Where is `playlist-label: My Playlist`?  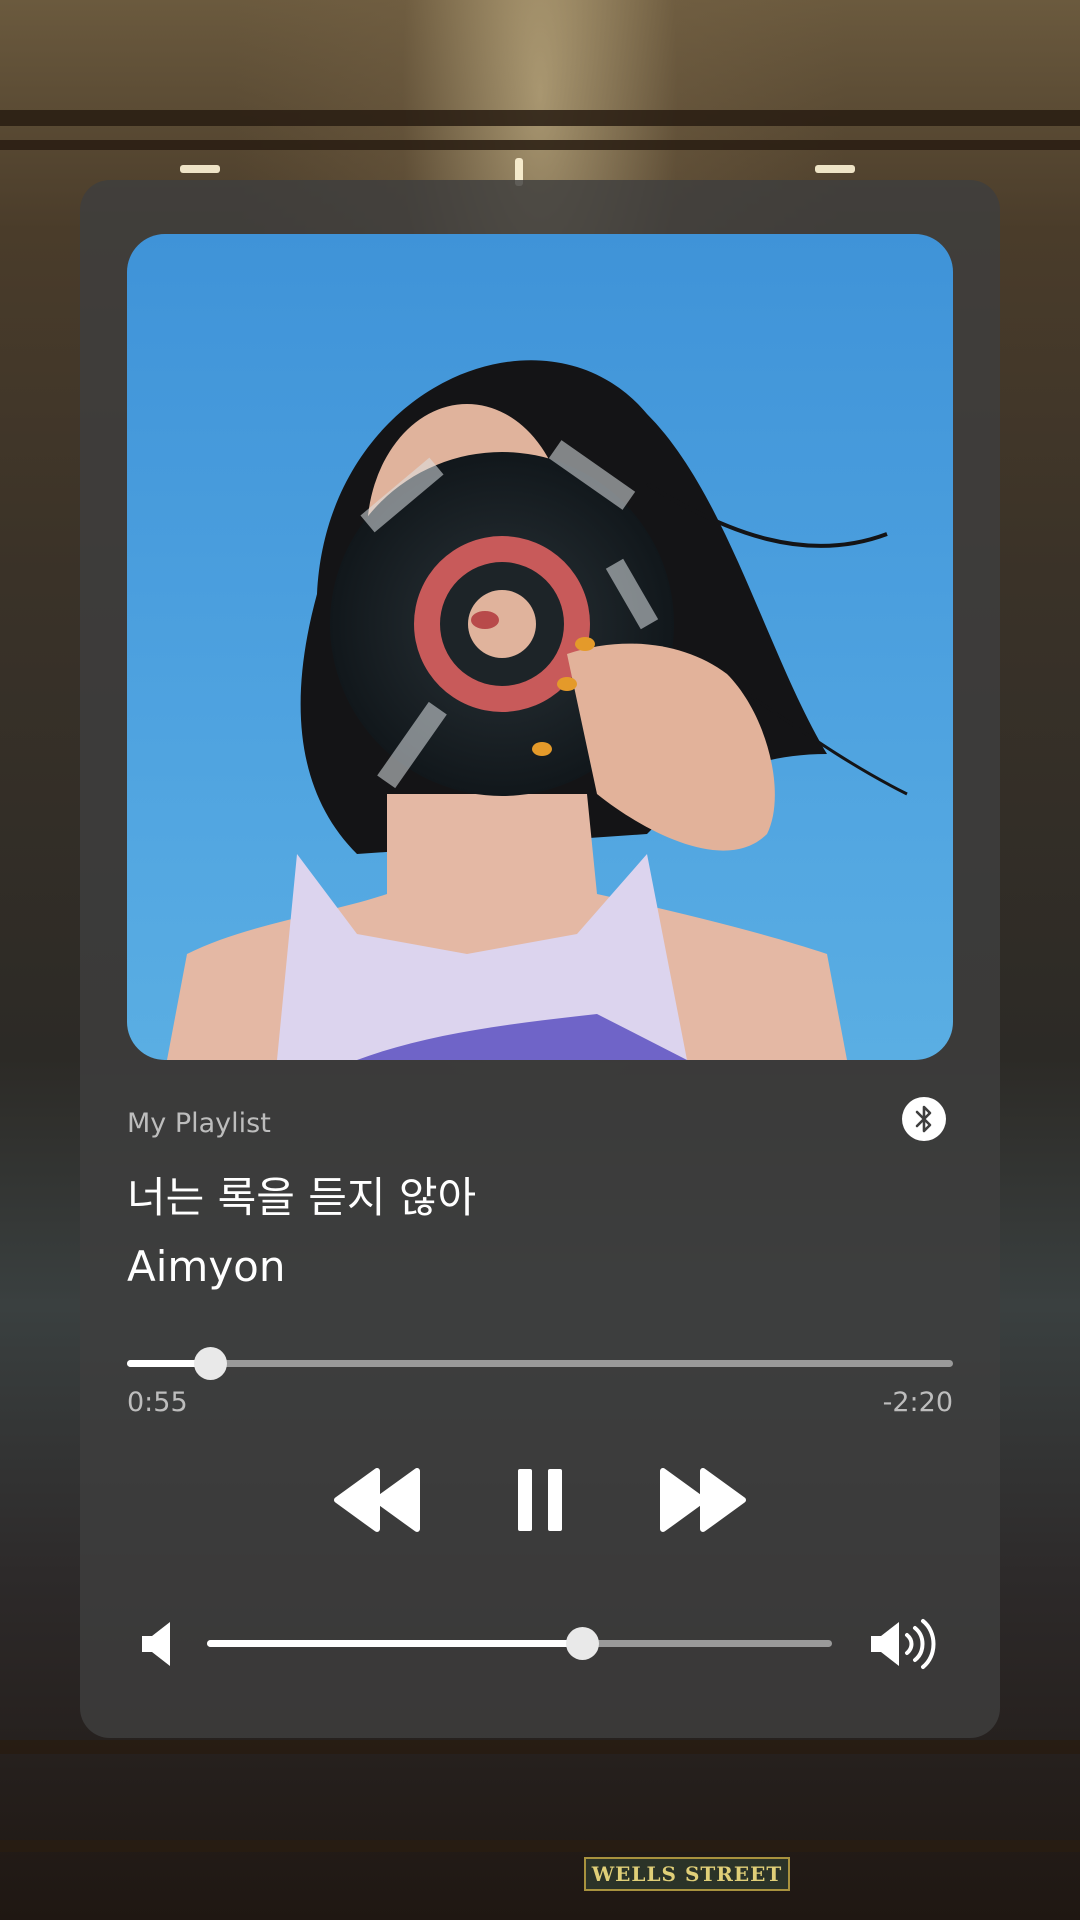 playlist-label: My Playlist is located at coordinates (199, 1123).